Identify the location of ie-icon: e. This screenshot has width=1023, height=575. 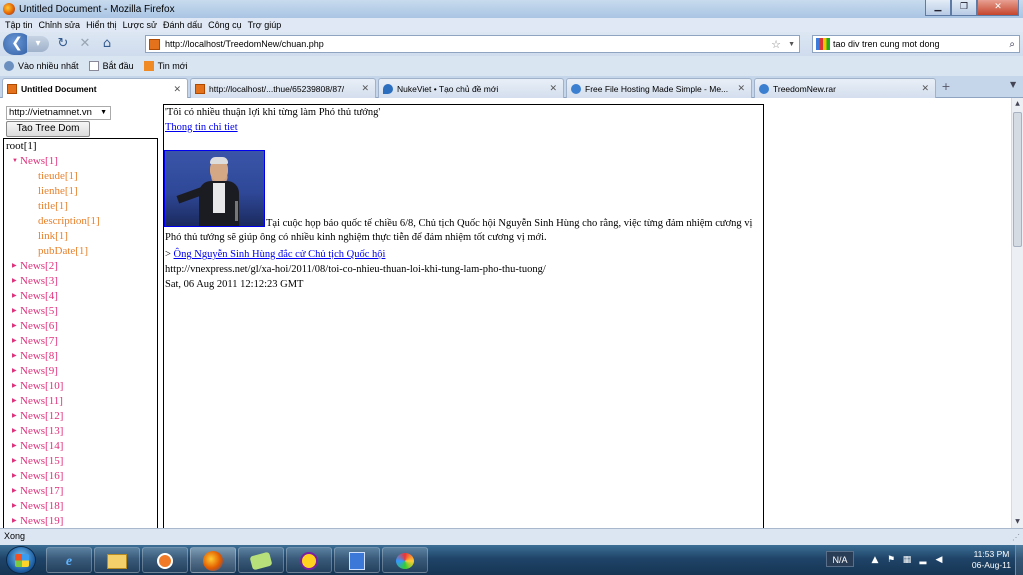
(69, 560).